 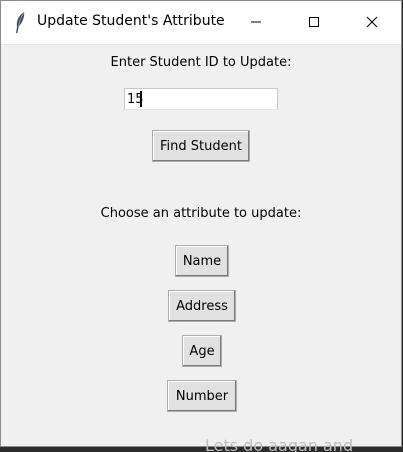 I want to click on minimize-button, so click(x=256, y=22).